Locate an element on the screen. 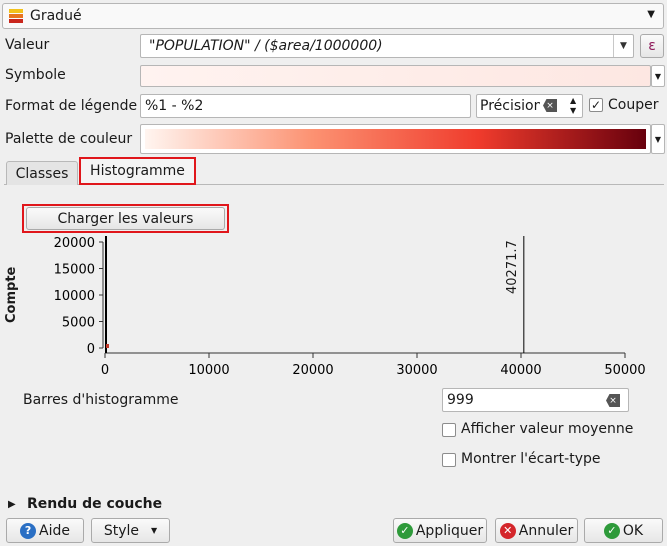 Image resolution: width=667 pixels, height=546 pixels. tab-classes-label: Classes is located at coordinates (42, 173).